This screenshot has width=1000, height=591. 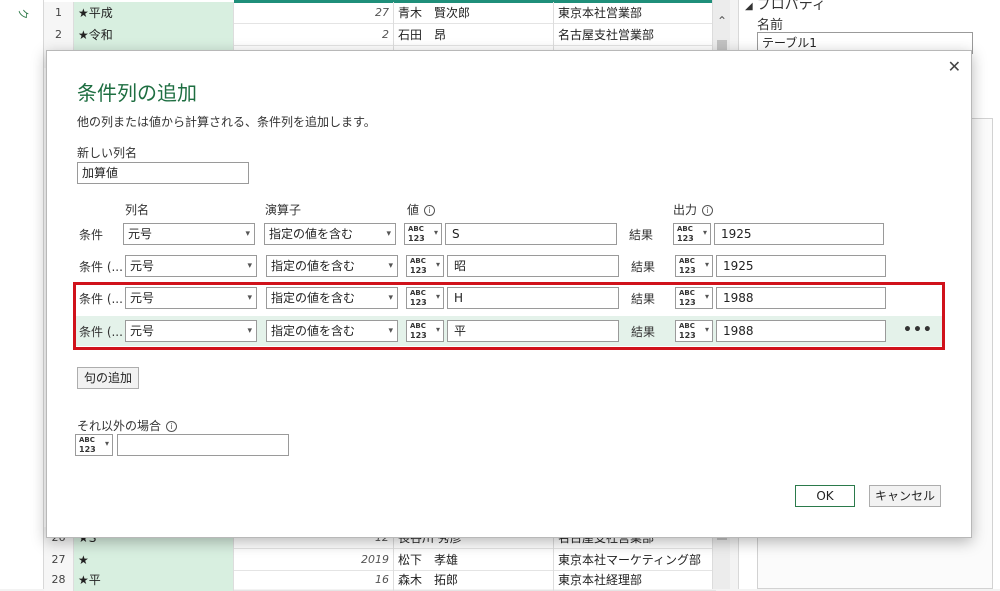 I want to click on close-icon: ✕, so click(x=954, y=66).